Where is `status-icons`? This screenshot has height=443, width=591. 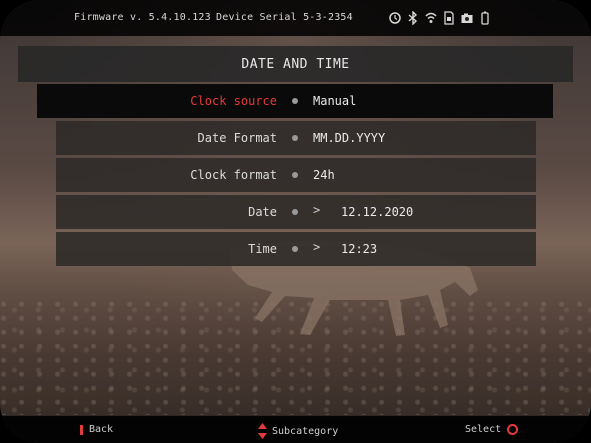 status-icons is located at coordinates (440, 18).